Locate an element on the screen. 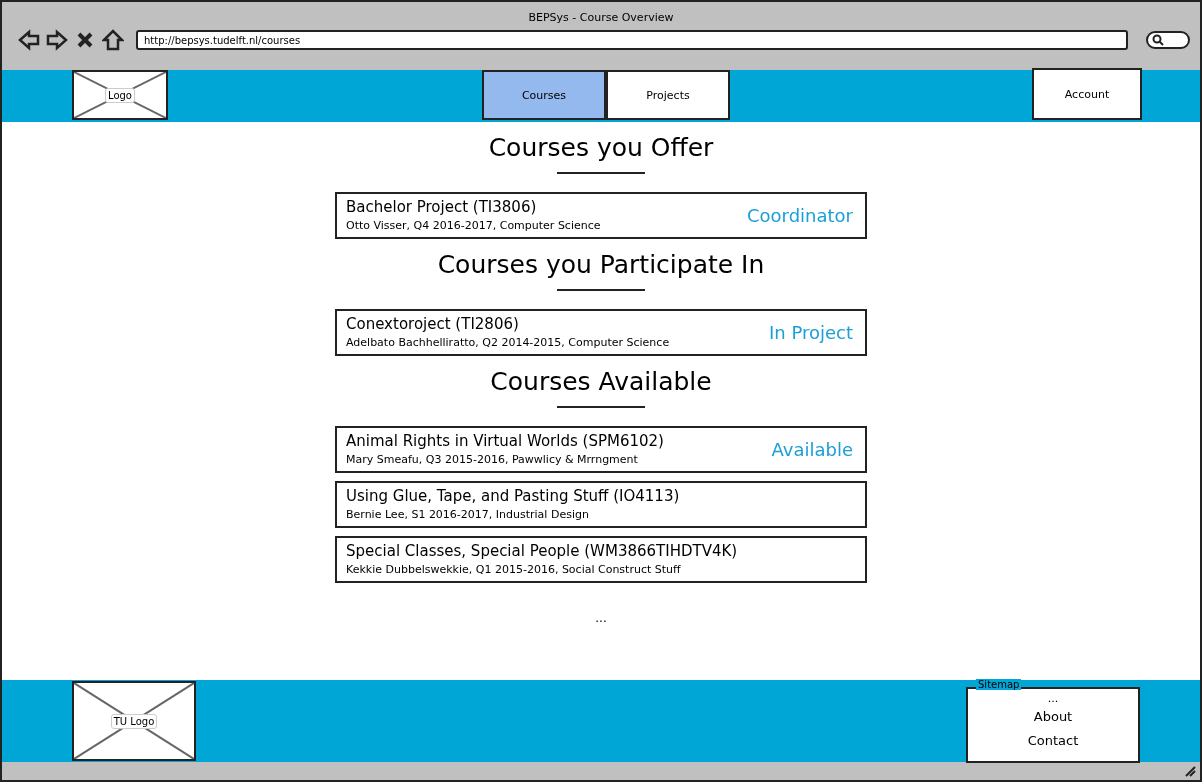 This screenshot has height=782, width=1202. course-name: Conextoroject (TI2806) is located at coordinates (433, 324).